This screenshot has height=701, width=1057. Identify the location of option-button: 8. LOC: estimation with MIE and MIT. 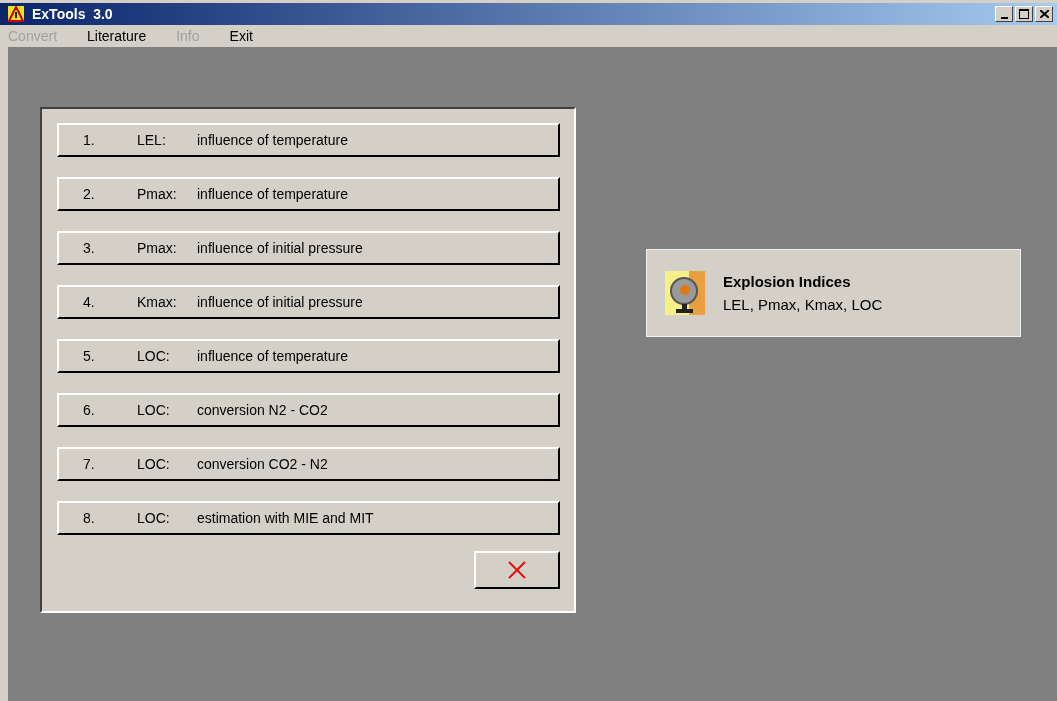
(308, 518).